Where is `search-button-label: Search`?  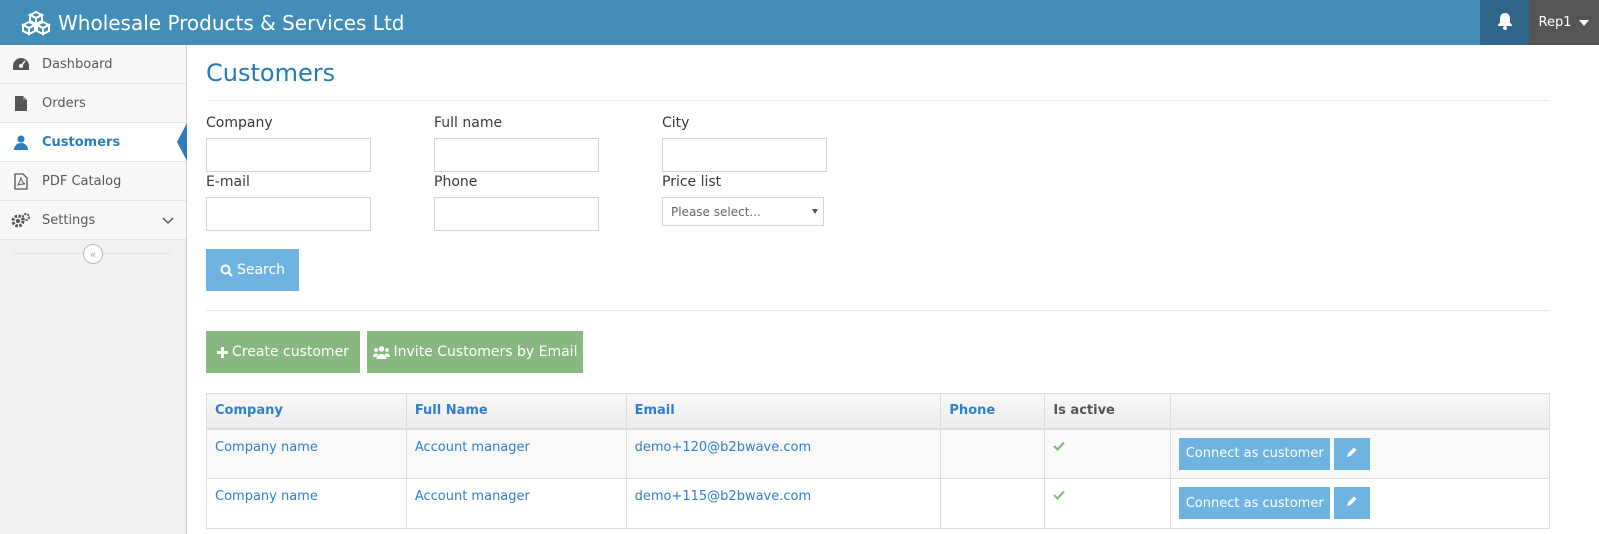
search-button-label: Search is located at coordinates (261, 270).